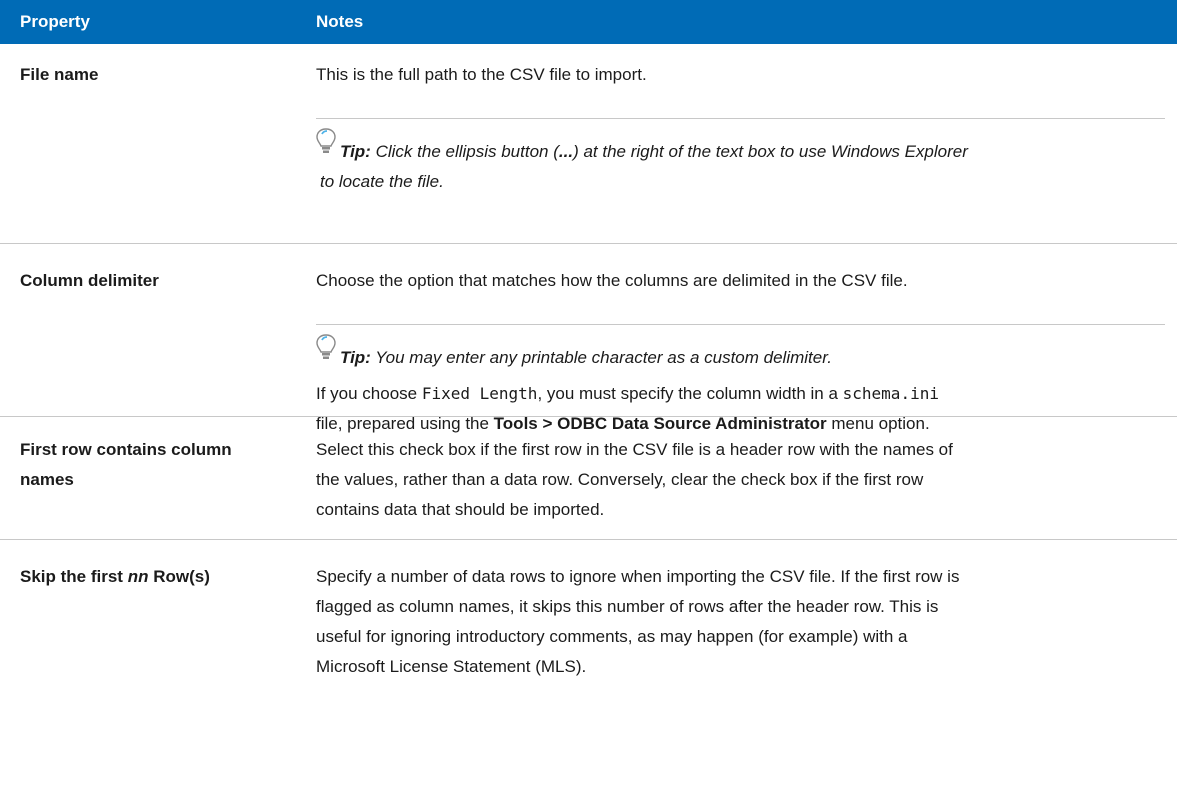 The width and height of the screenshot is (1177, 804). I want to click on header-notes: Notes, so click(340, 21).